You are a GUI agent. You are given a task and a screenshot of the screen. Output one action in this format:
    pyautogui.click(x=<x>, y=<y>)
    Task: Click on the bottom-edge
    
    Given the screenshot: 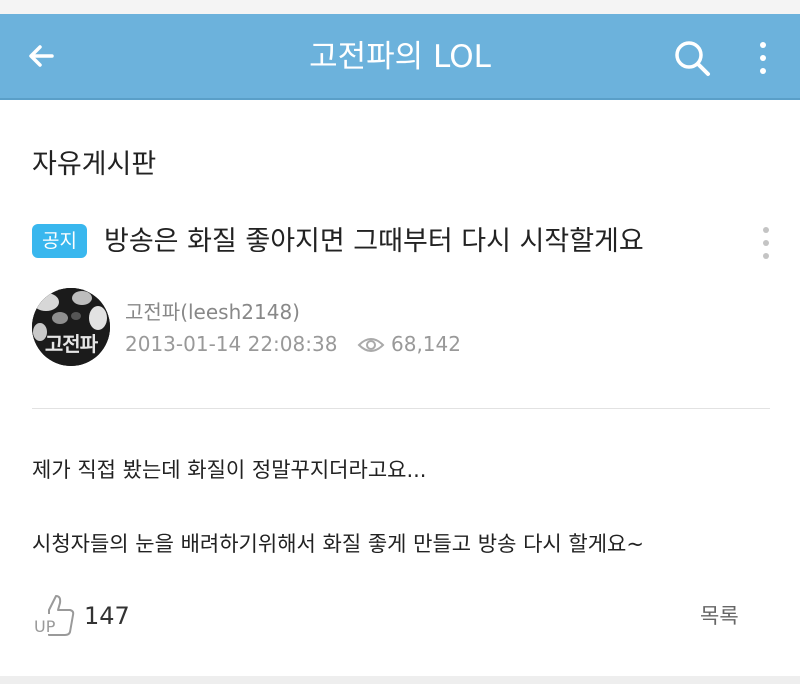 What is the action you would take?
    pyautogui.click(x=400, y=680)
    